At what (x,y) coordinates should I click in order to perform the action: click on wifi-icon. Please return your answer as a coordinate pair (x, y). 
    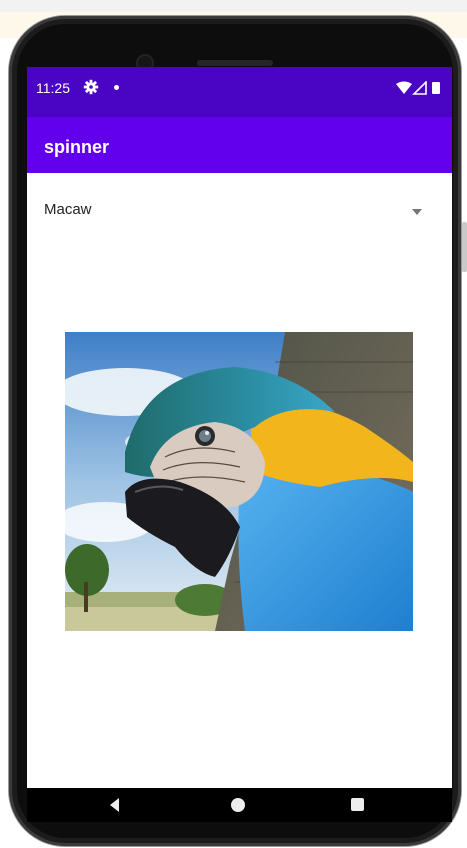
    Looking at the image, I should click on (404, 87).